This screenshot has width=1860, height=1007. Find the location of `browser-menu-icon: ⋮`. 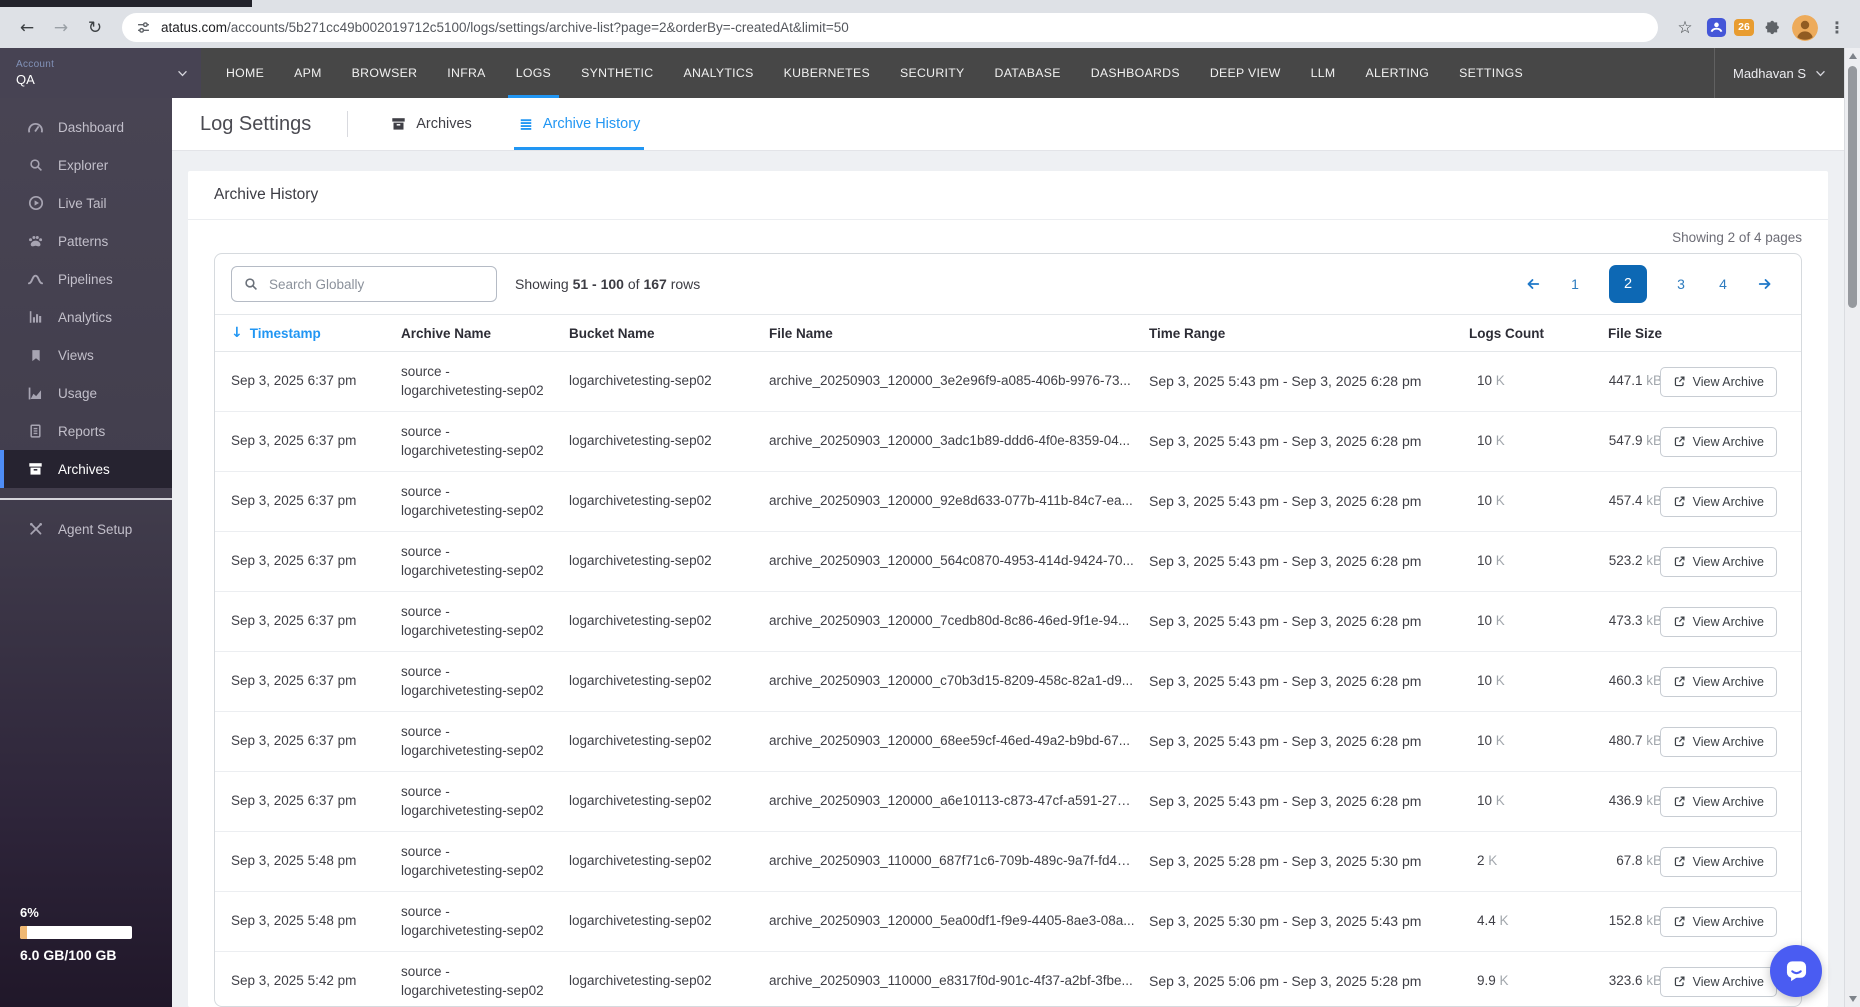

browser-menu-icon: ⋮ is located at coordinates (1837, 28).